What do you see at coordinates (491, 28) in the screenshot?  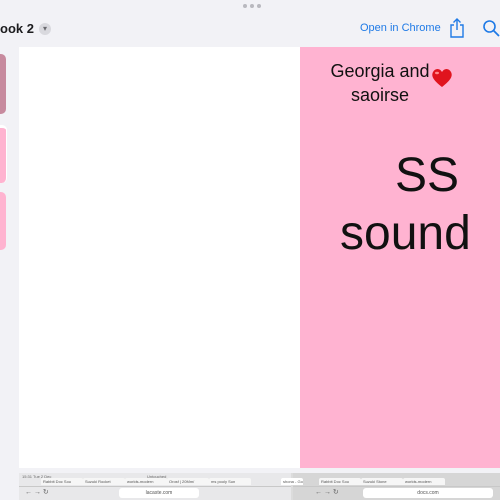 I see `search-icon` at bounding box center [491, 28].